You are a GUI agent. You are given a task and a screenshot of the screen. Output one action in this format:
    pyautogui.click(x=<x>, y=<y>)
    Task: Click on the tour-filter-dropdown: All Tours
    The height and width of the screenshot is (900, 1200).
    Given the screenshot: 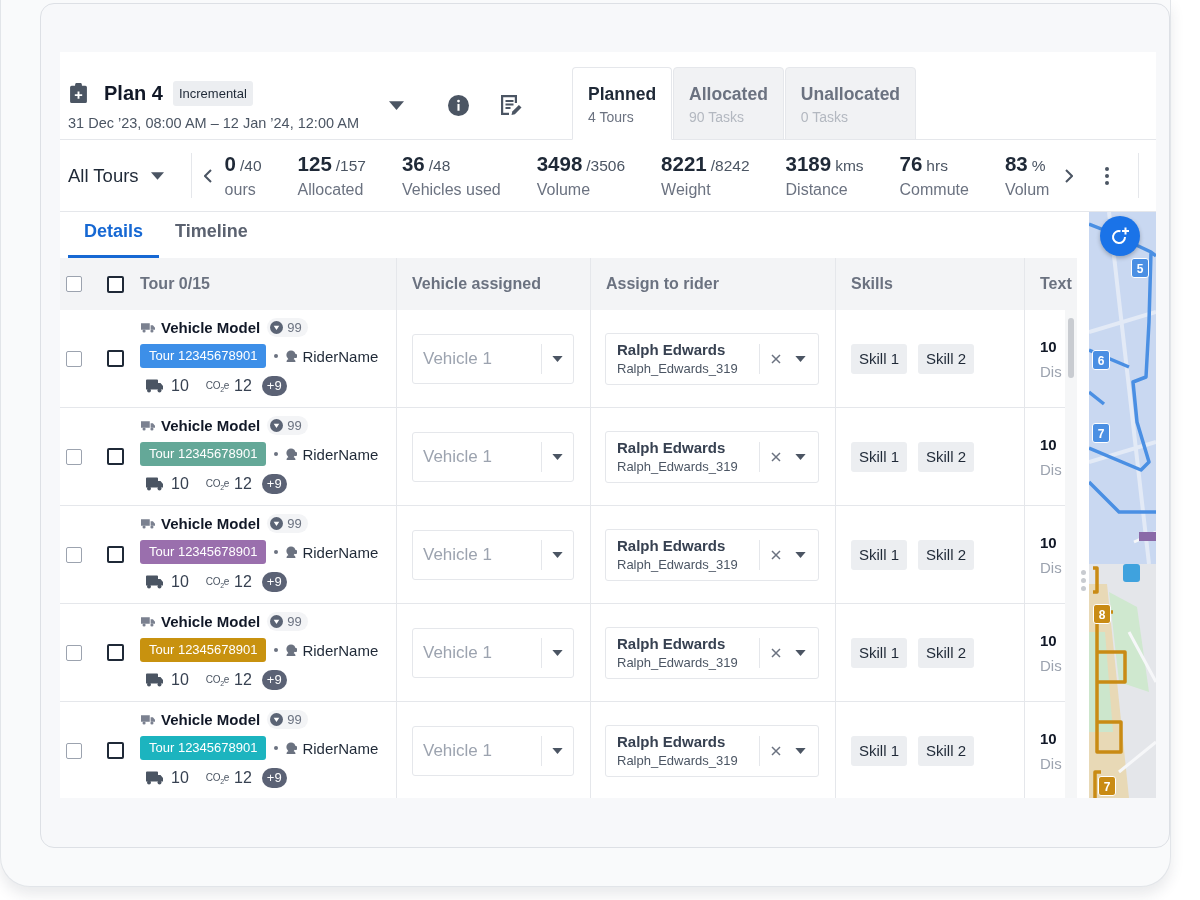 What is the action you would take?
    pyautogui.click(x=116, y=175)
    